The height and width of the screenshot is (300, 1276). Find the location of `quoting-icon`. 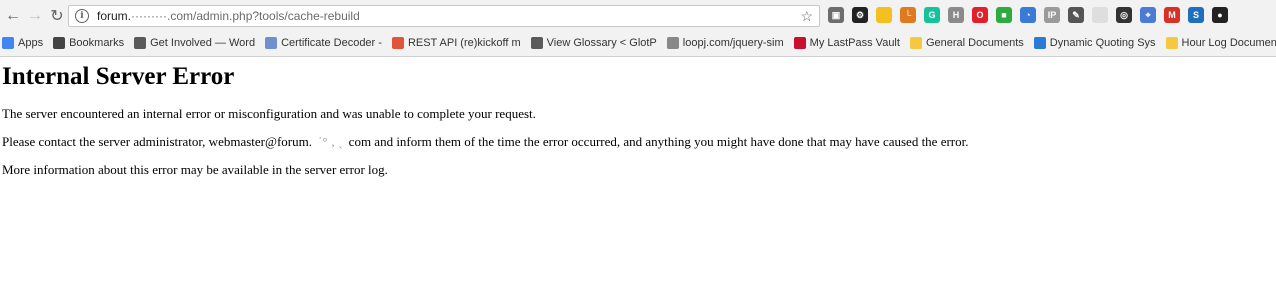

quoting-icon is located at coordinates (1039, 43).